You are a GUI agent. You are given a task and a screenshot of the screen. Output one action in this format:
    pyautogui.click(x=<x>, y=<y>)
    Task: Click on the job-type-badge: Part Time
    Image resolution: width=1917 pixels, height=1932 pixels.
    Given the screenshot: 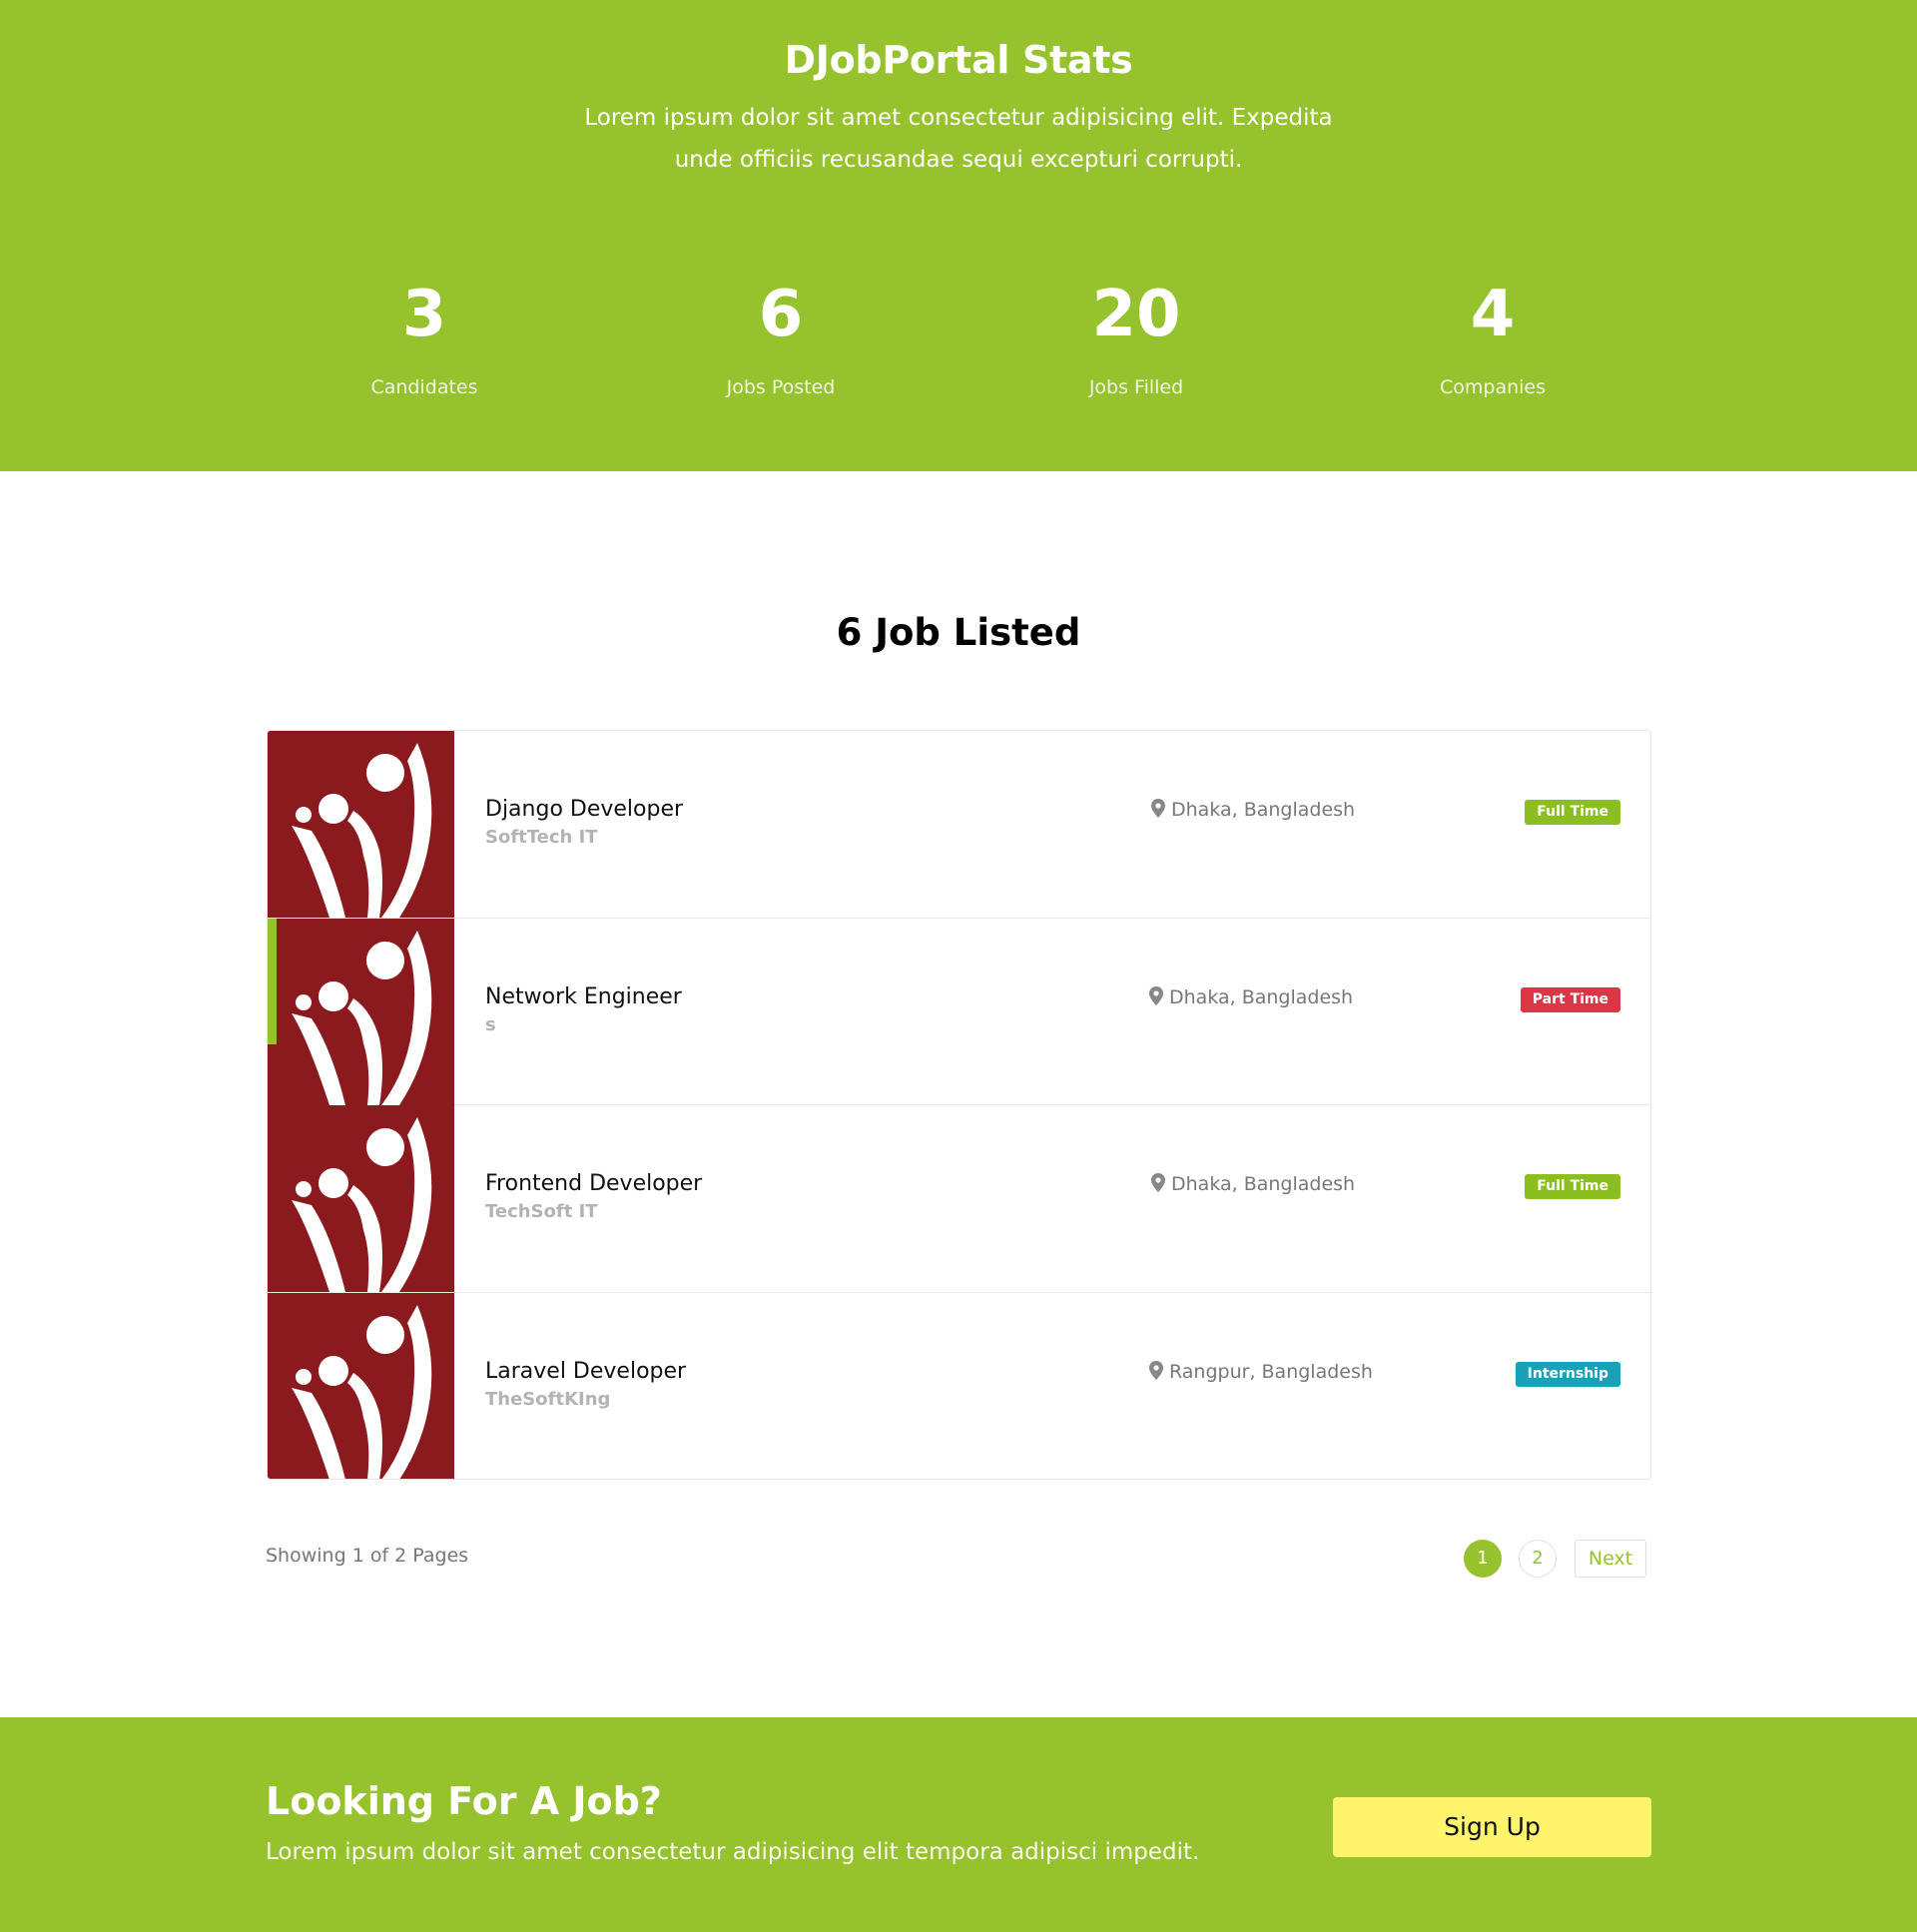 What is the action you would take?
    pyautogui.click(x=1570, y=999)
    